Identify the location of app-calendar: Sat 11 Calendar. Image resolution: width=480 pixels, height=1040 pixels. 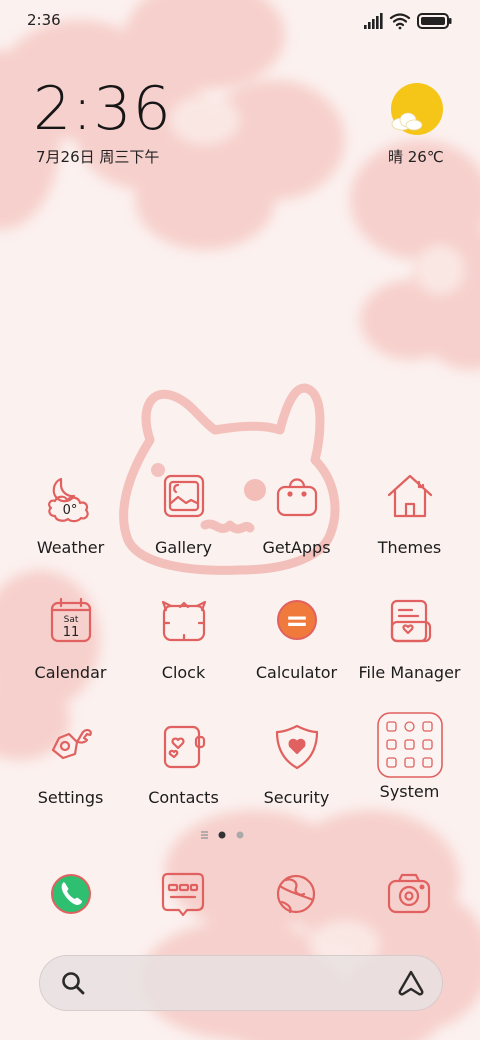
(70, 638).